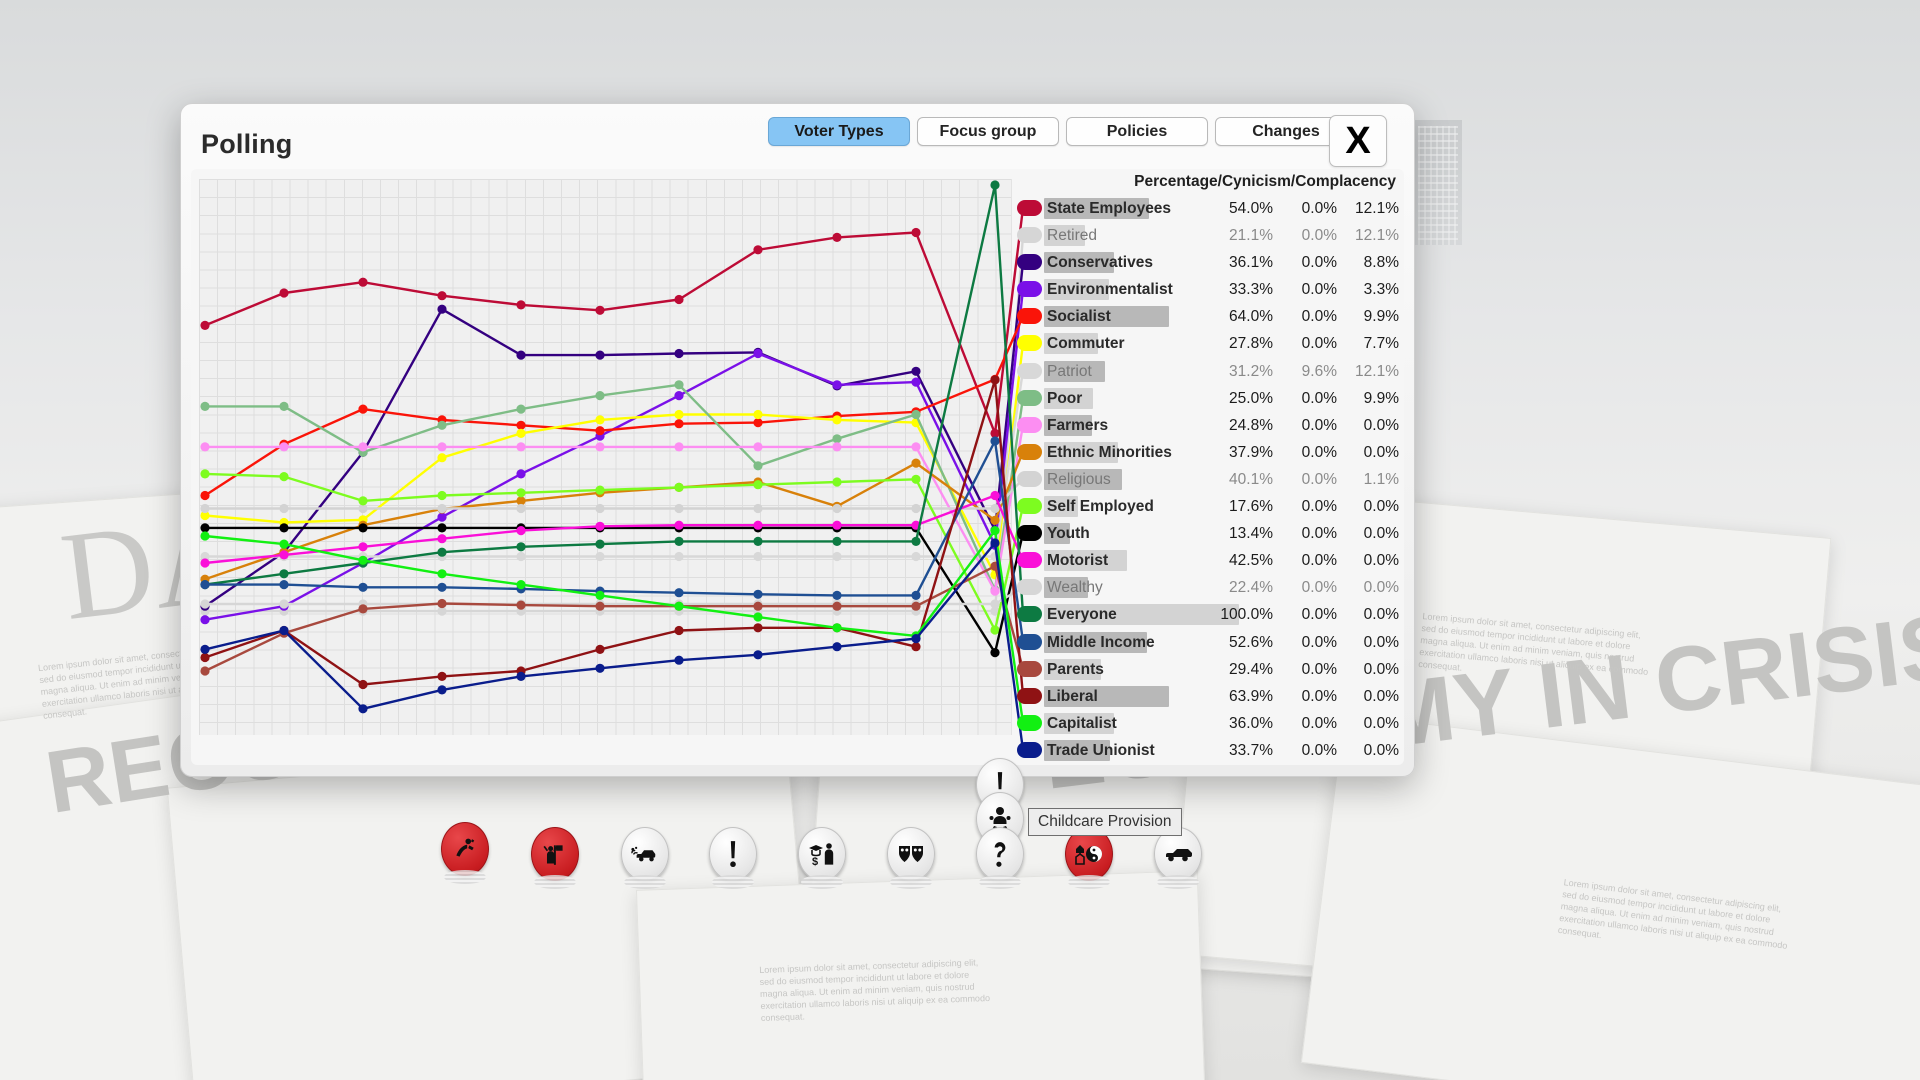 This screenshot has height=1080, width=1920. What do you see at coordinates (555, 858) in the screenshot?
I see `event-unemployment-icon` at bounding box center [555, 858].